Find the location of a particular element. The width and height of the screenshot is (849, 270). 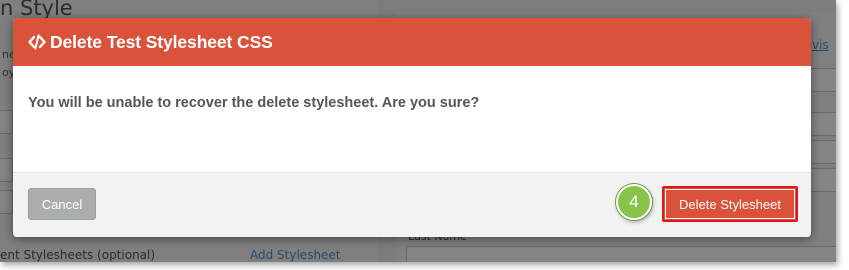

background-link: vis is located at coordinates (820, 45).